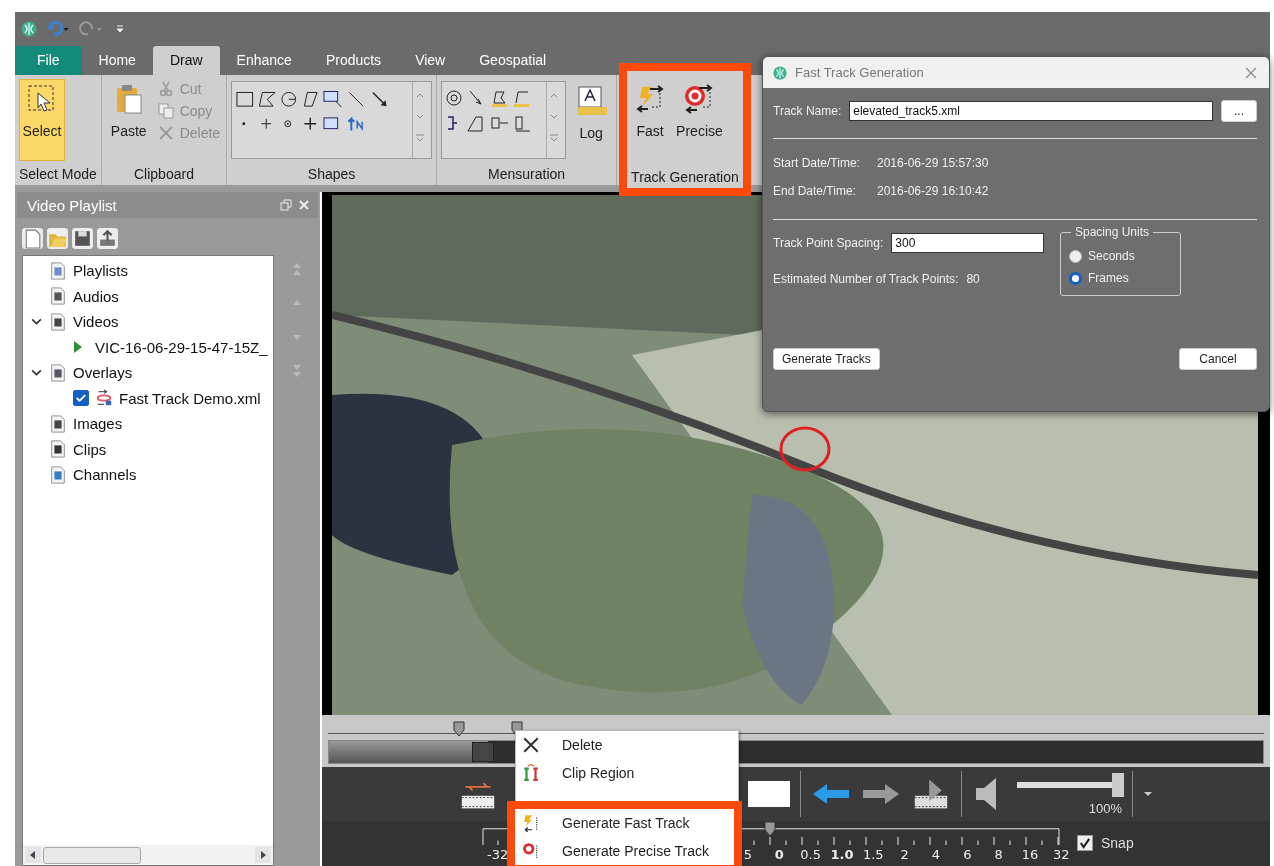 The height and width of the screenshot is (866, 1274). What do you see at coordinates (1218, 359) in the screenshot?
I see `cancel-button: Cancel` at bounding box center [1218, 359].